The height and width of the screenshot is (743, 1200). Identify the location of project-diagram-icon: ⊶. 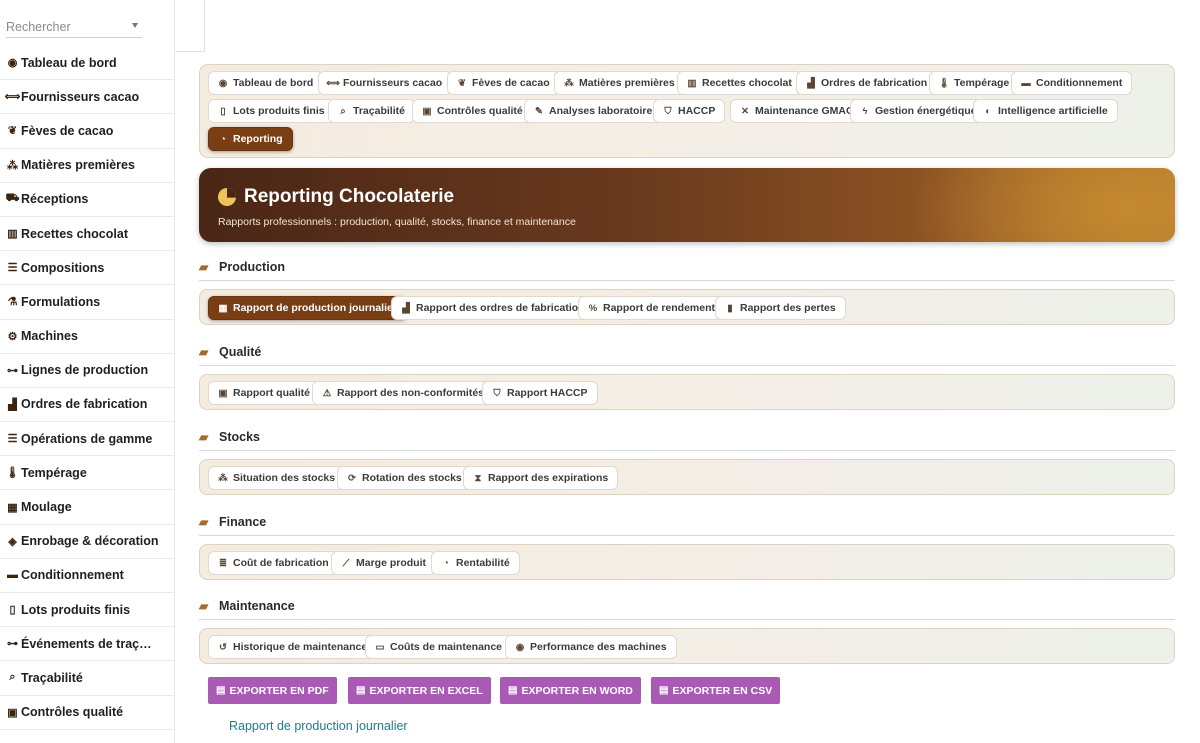
(12, 644).